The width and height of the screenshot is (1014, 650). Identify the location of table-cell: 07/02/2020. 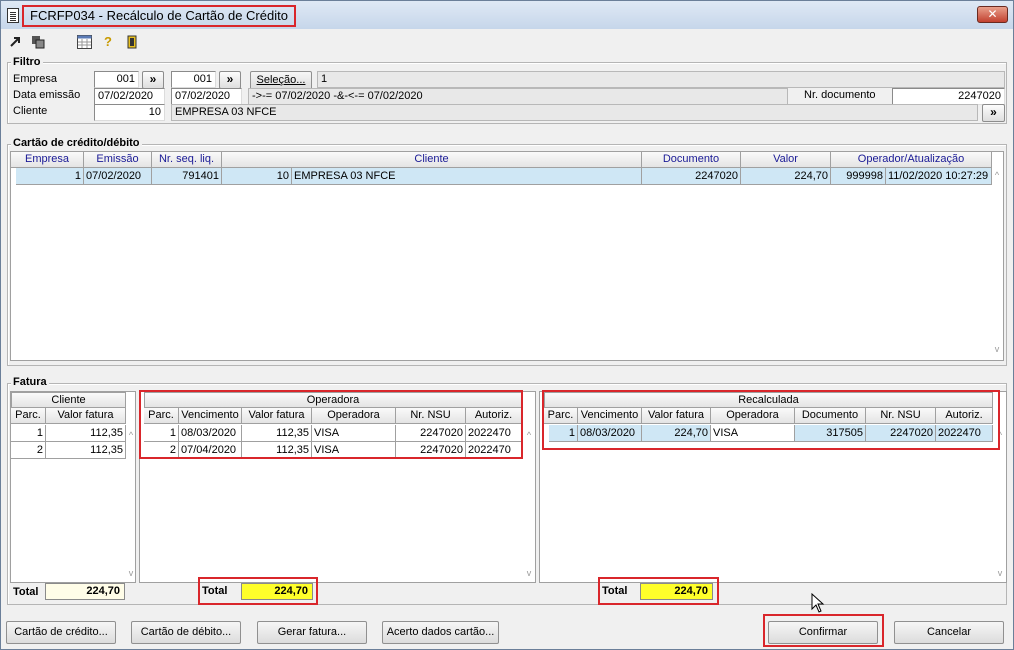
(118, 176).